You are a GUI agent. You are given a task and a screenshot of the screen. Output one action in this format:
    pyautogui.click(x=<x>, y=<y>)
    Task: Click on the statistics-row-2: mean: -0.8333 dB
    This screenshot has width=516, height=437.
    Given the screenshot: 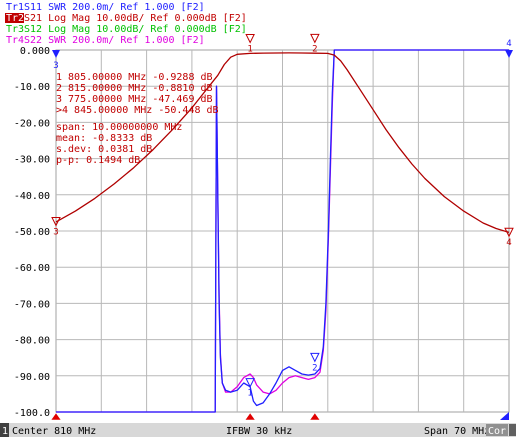 What is the action you would take?
    pyautogui.click(x=104, y=138)
    